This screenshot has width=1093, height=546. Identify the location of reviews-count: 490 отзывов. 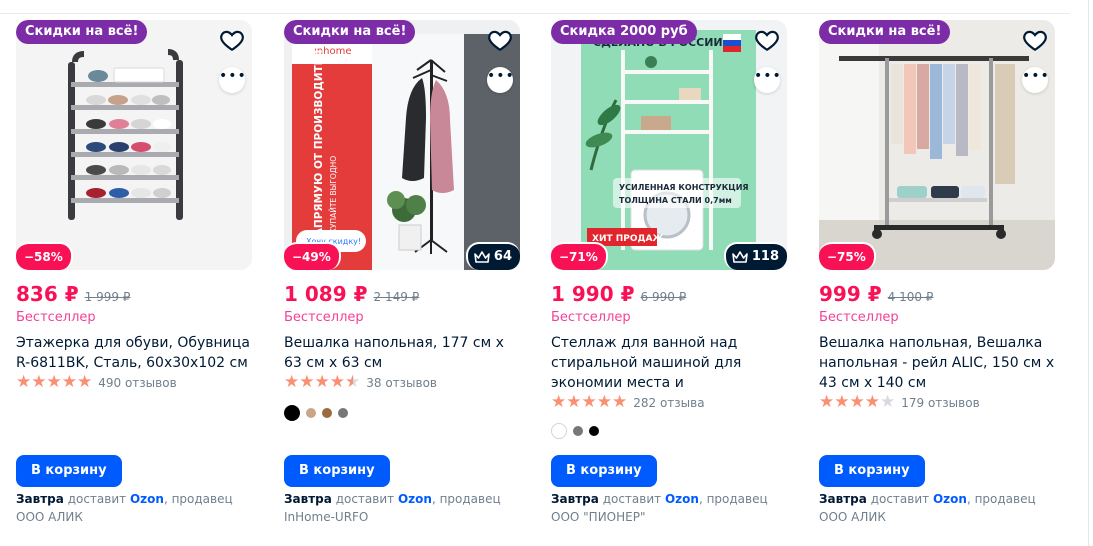
(137, 382).